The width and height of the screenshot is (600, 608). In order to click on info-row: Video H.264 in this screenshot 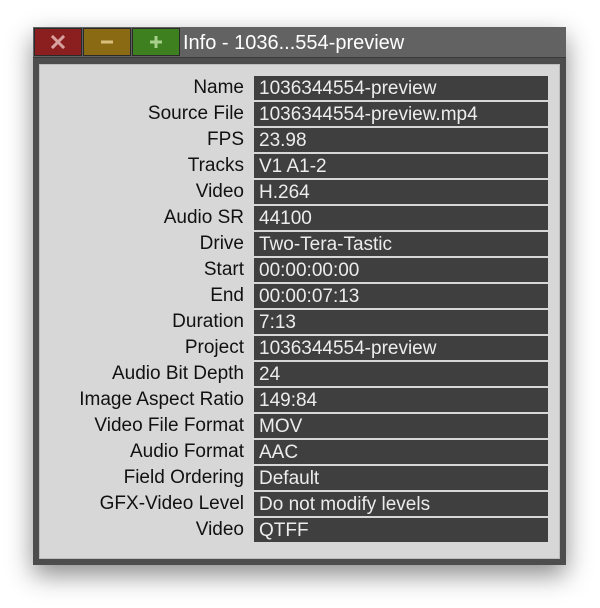, I will do `click(300, 192)`.